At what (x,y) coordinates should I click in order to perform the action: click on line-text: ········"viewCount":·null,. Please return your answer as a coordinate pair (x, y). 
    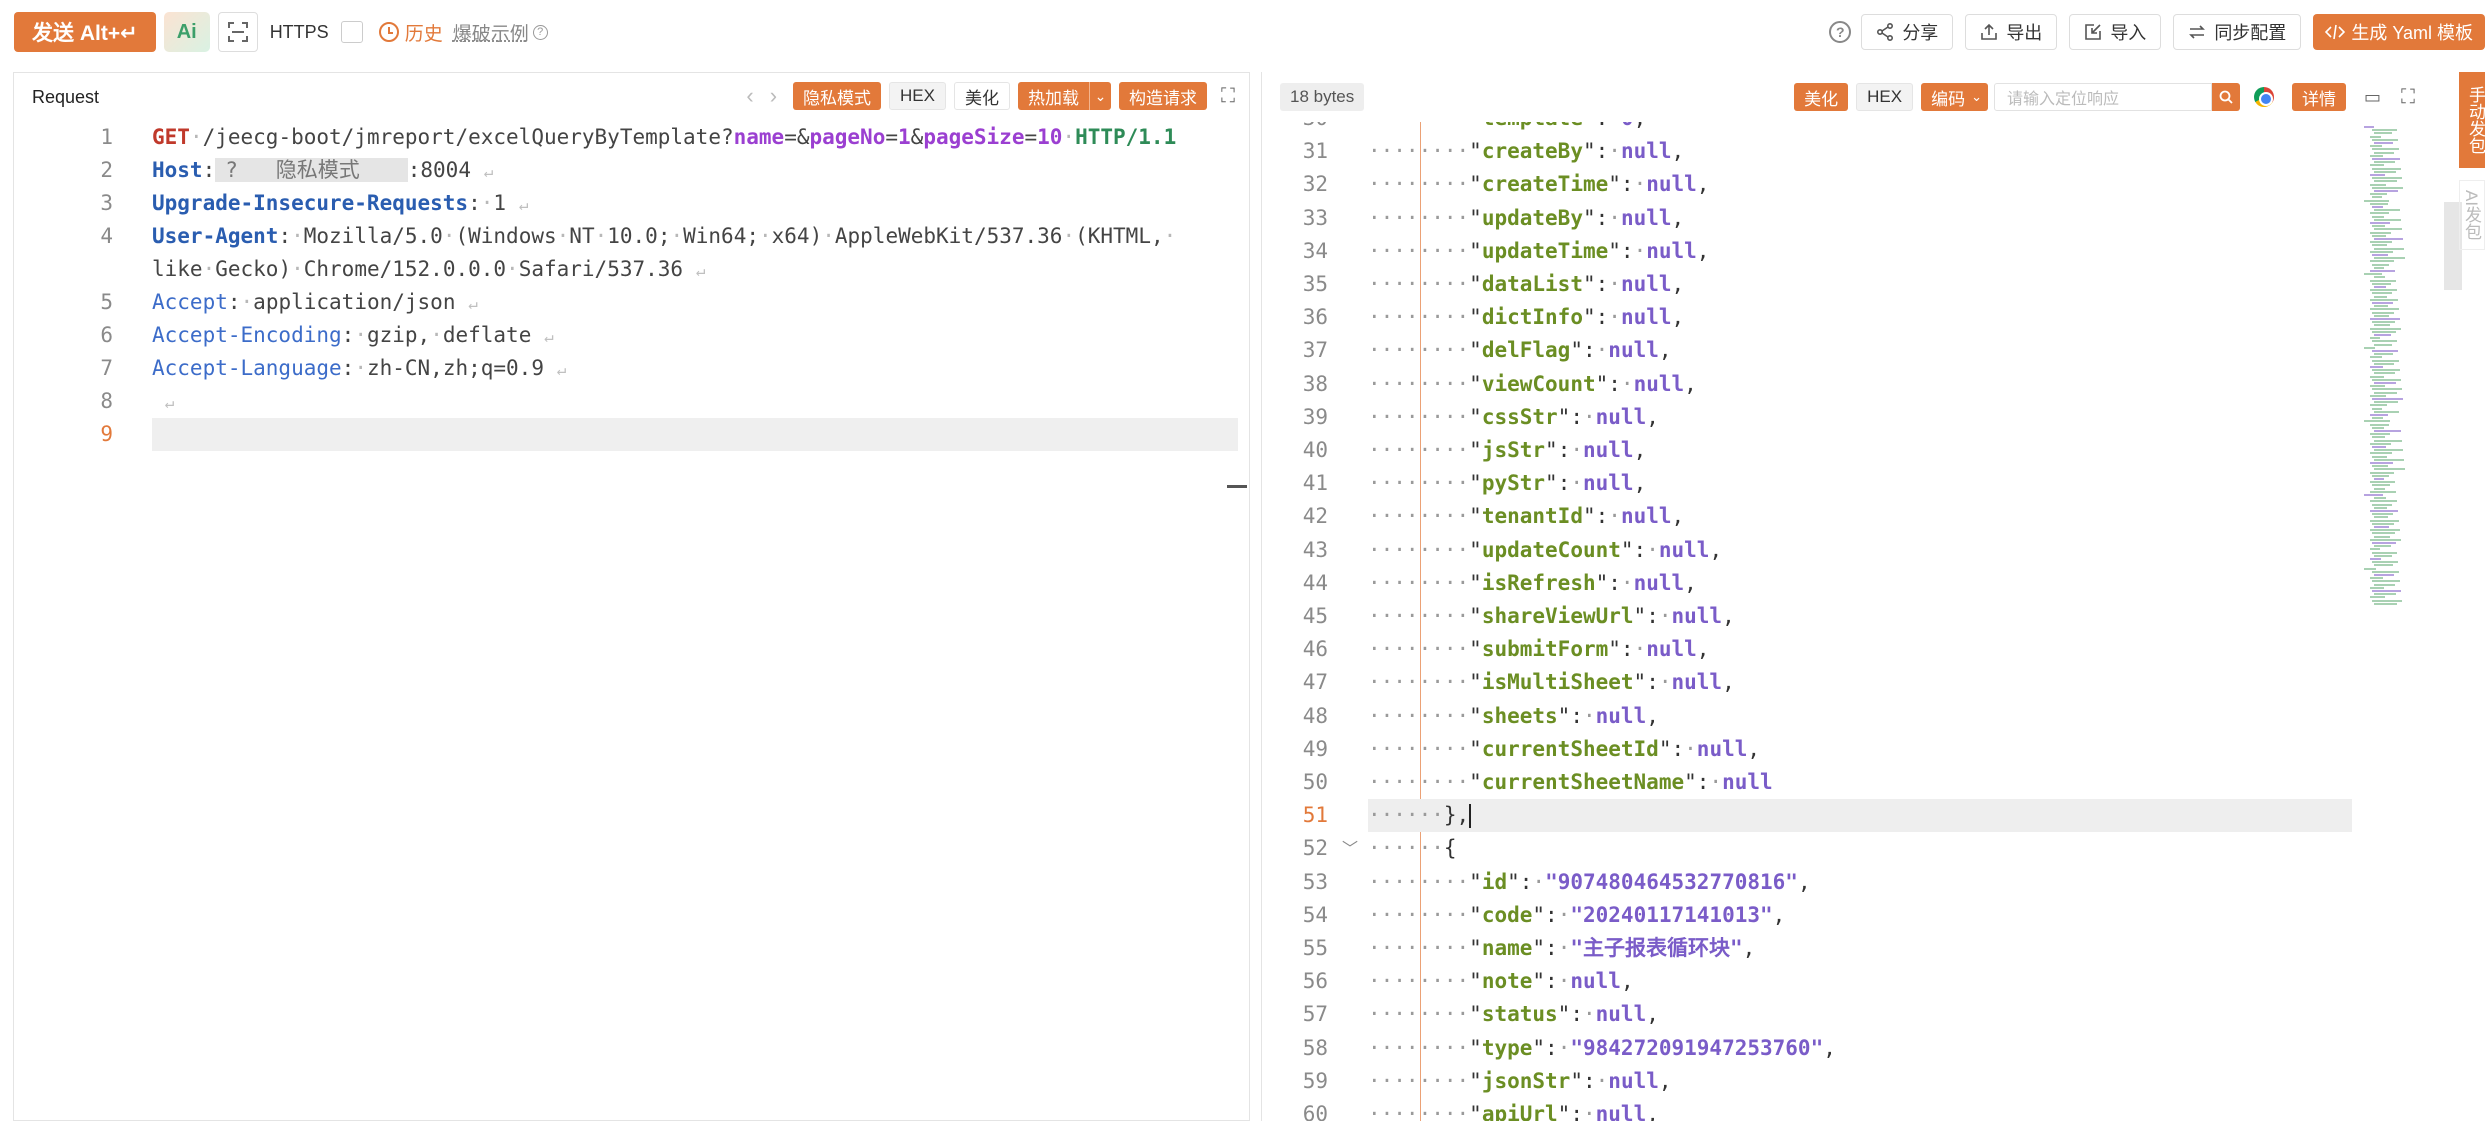
    Looking at the image, I should click on (1532, 384).